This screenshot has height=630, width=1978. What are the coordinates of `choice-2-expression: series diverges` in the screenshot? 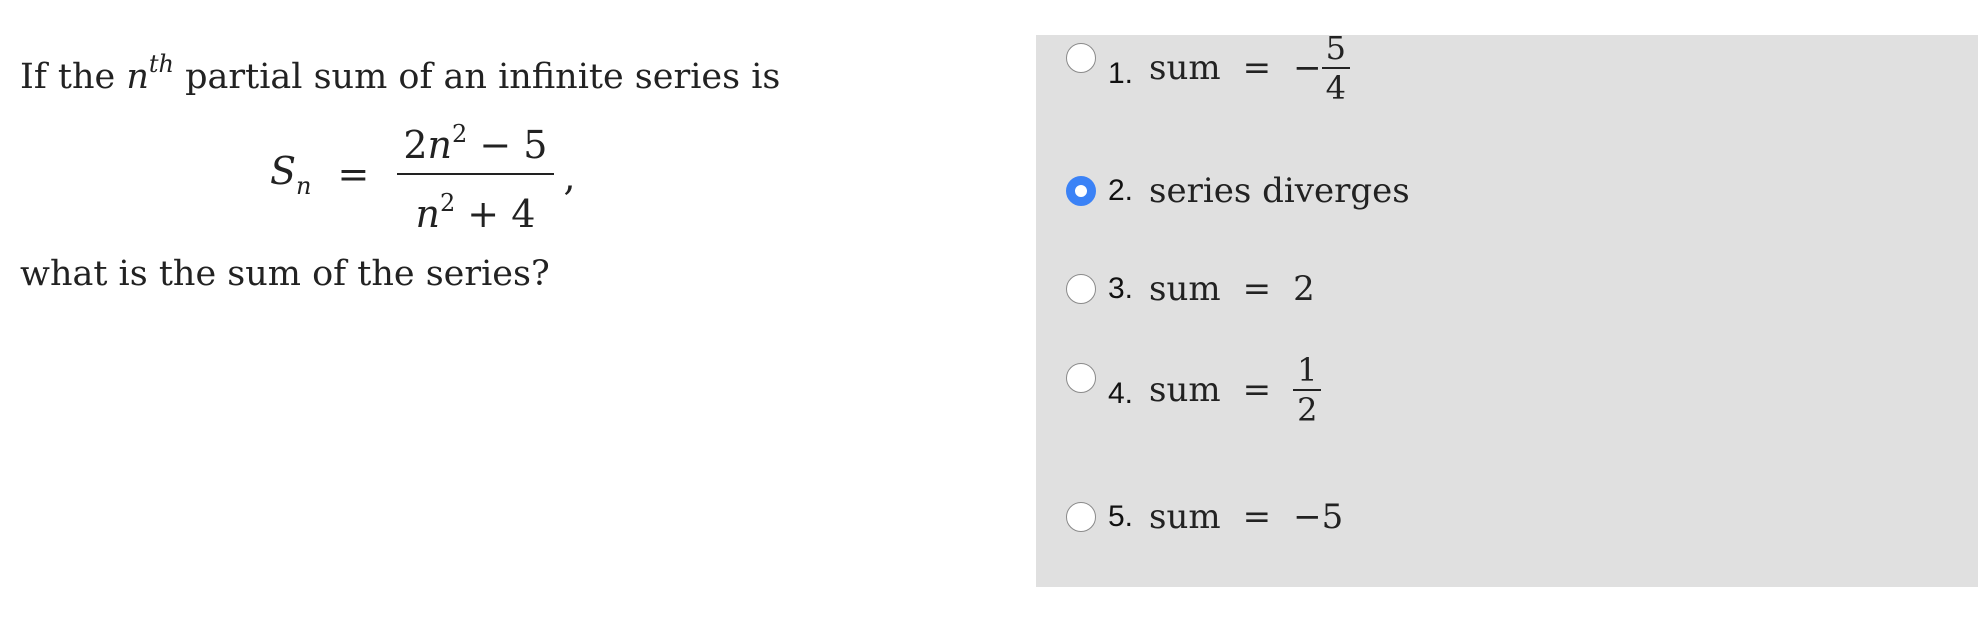 It's located at (1279, 191).